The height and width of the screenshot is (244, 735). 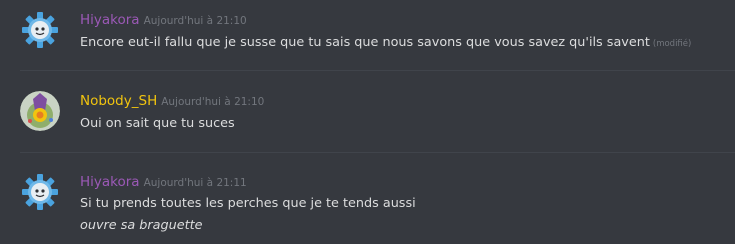 What do you see at coordinates (40, 111) in the screenshot?
I see `nobody-sh-avatar-icon` at bounding box center [40, 111].